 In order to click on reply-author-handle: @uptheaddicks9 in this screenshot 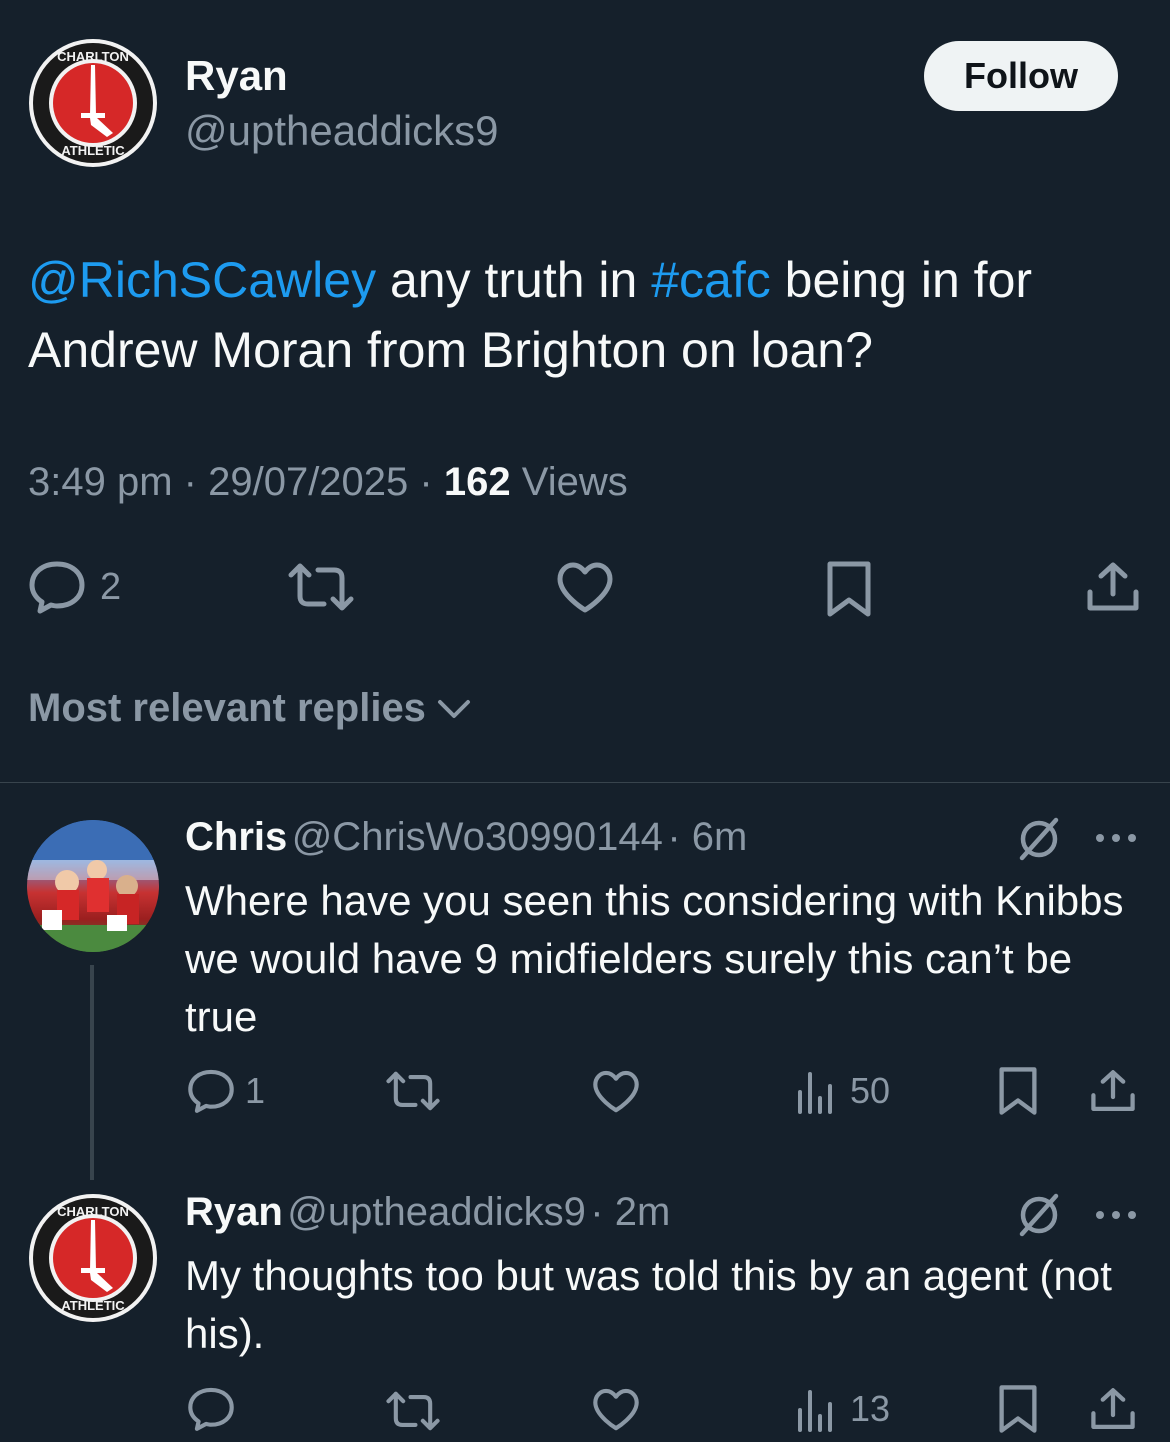, I will do `click(436, 1212)`.